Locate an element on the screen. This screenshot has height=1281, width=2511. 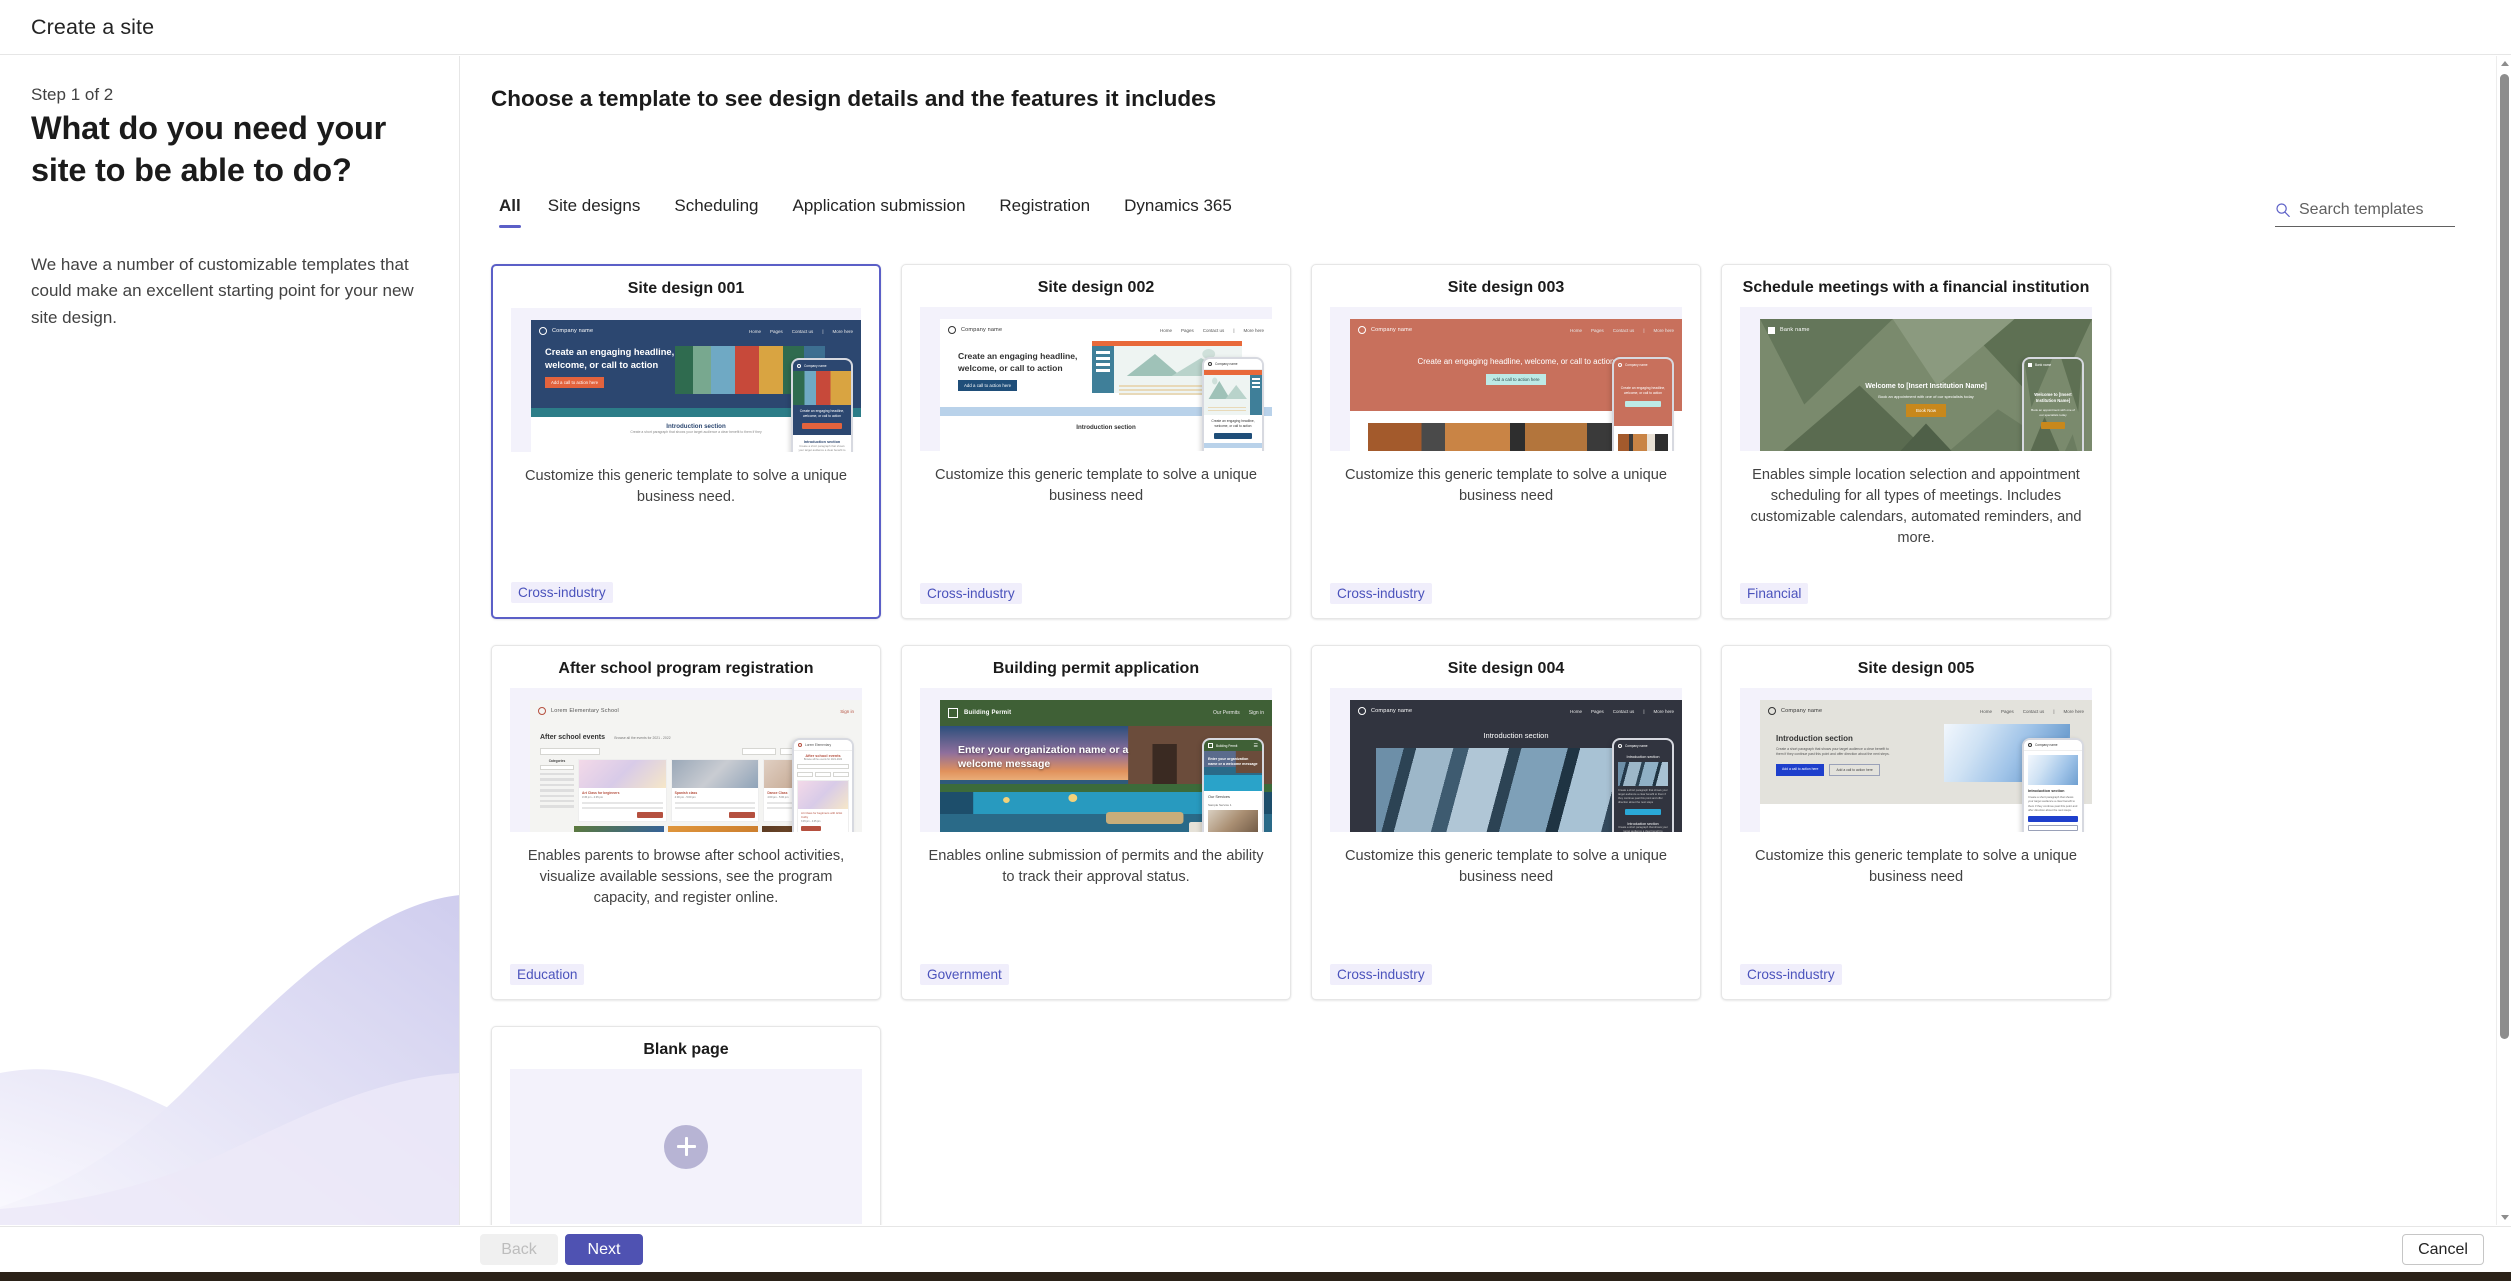
wizard-footer: Back Next Cancel is located at coordinates (1255, 1249).